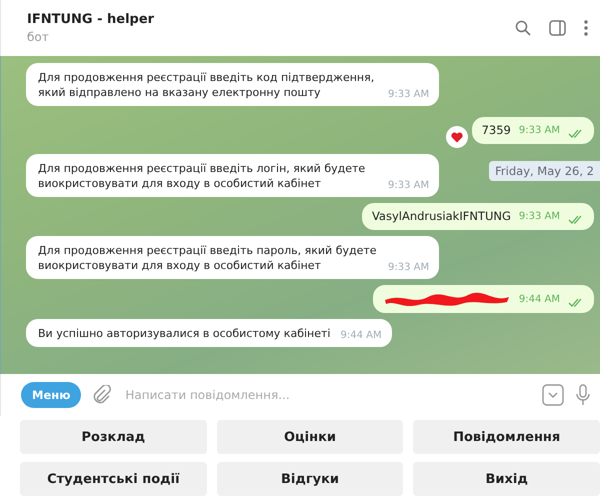  What do you see at coordinates (310, 479) in the screenshot?
I see `keyboard-button: Відгуки` at bounding box center [310, 479].